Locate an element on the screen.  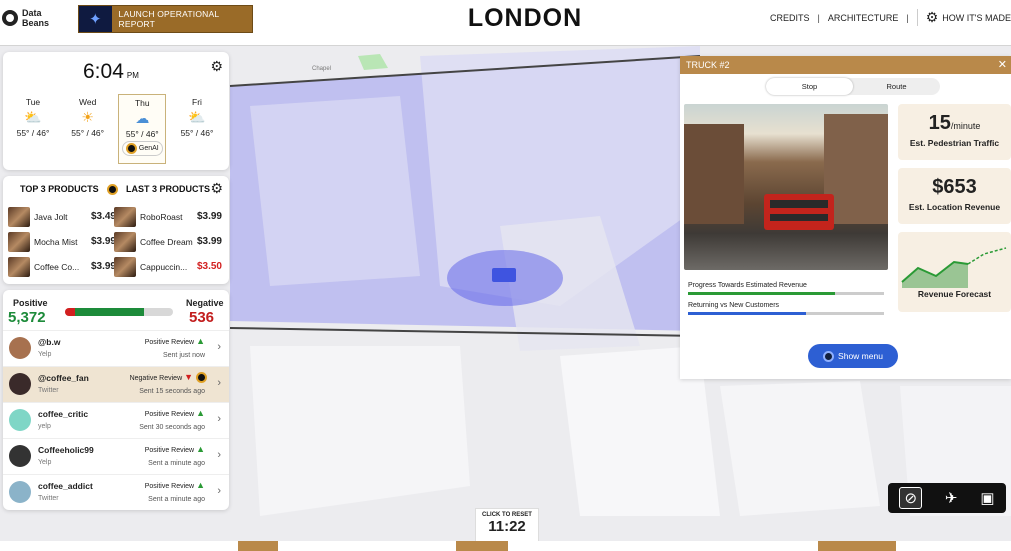
negative-label: Negative is located at coordinates (205, 303).